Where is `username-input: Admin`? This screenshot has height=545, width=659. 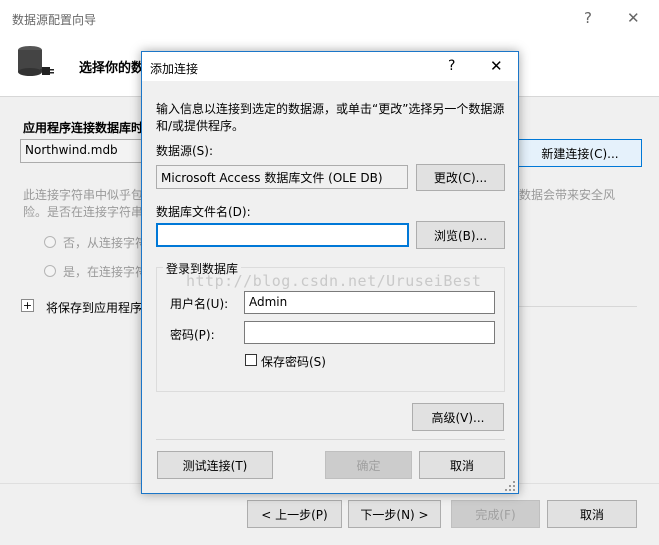
username-input: Admin is located at coordinates (369, 302).